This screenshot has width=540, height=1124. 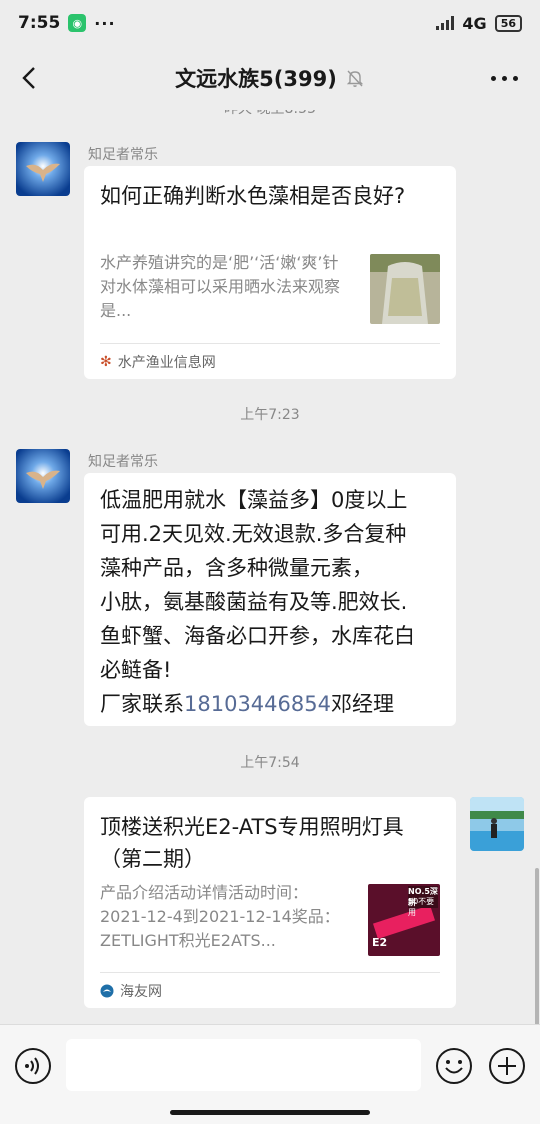 I want to click on home-indicator, so click(x=270, y=1112).